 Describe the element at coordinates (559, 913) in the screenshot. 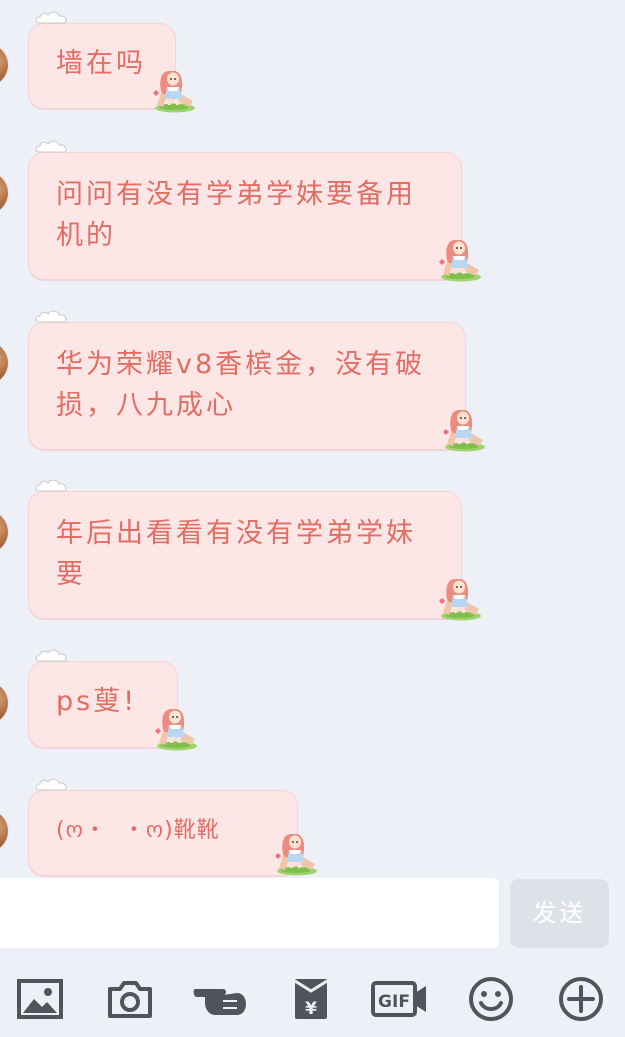

I see `send-button: 发送` at that location.